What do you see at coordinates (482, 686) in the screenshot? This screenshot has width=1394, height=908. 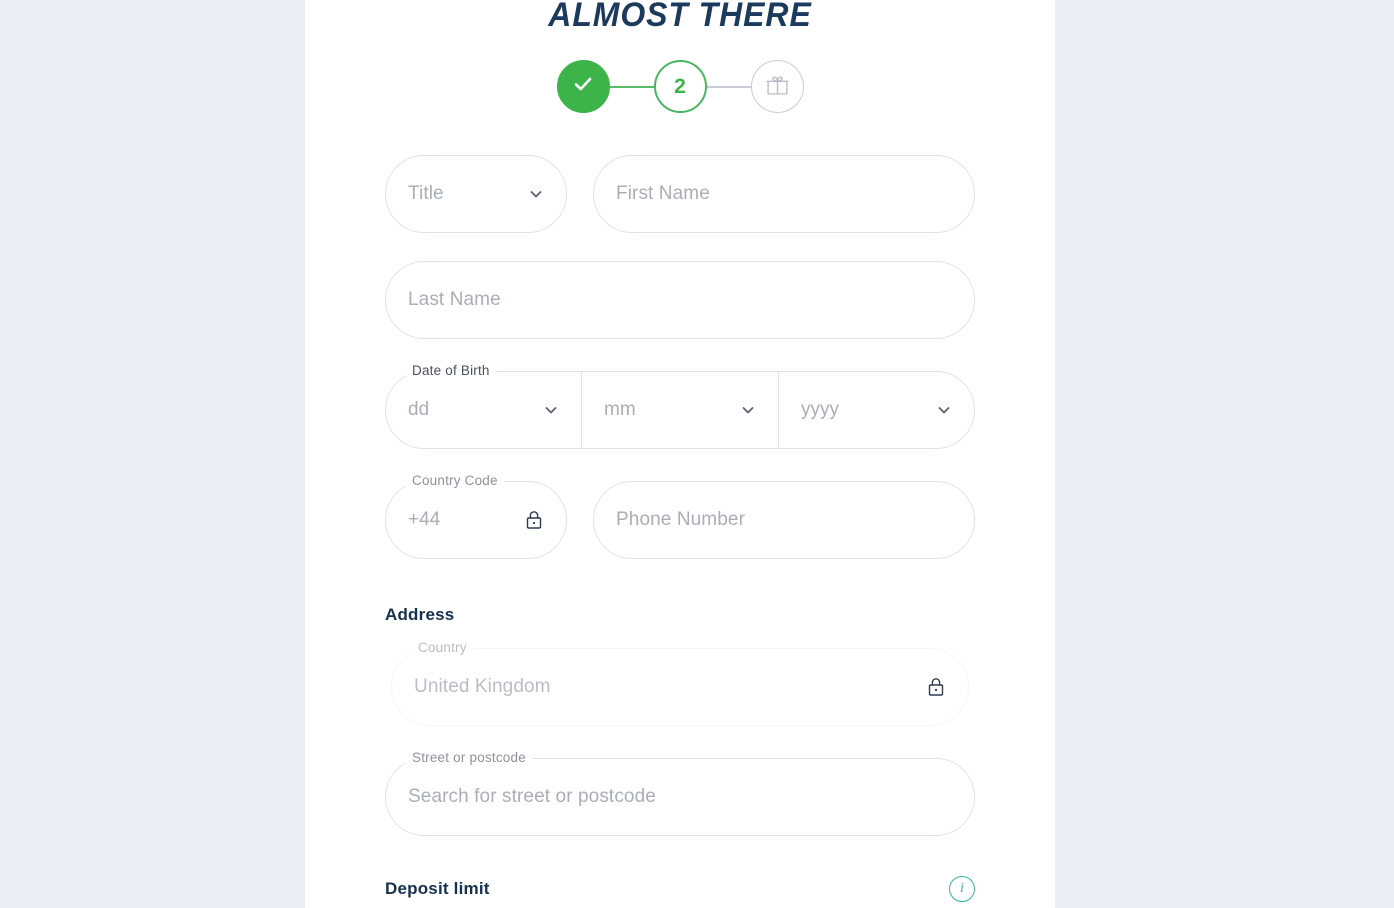 I see `country-value: United Kingdom` at bounding box center [482, 686].